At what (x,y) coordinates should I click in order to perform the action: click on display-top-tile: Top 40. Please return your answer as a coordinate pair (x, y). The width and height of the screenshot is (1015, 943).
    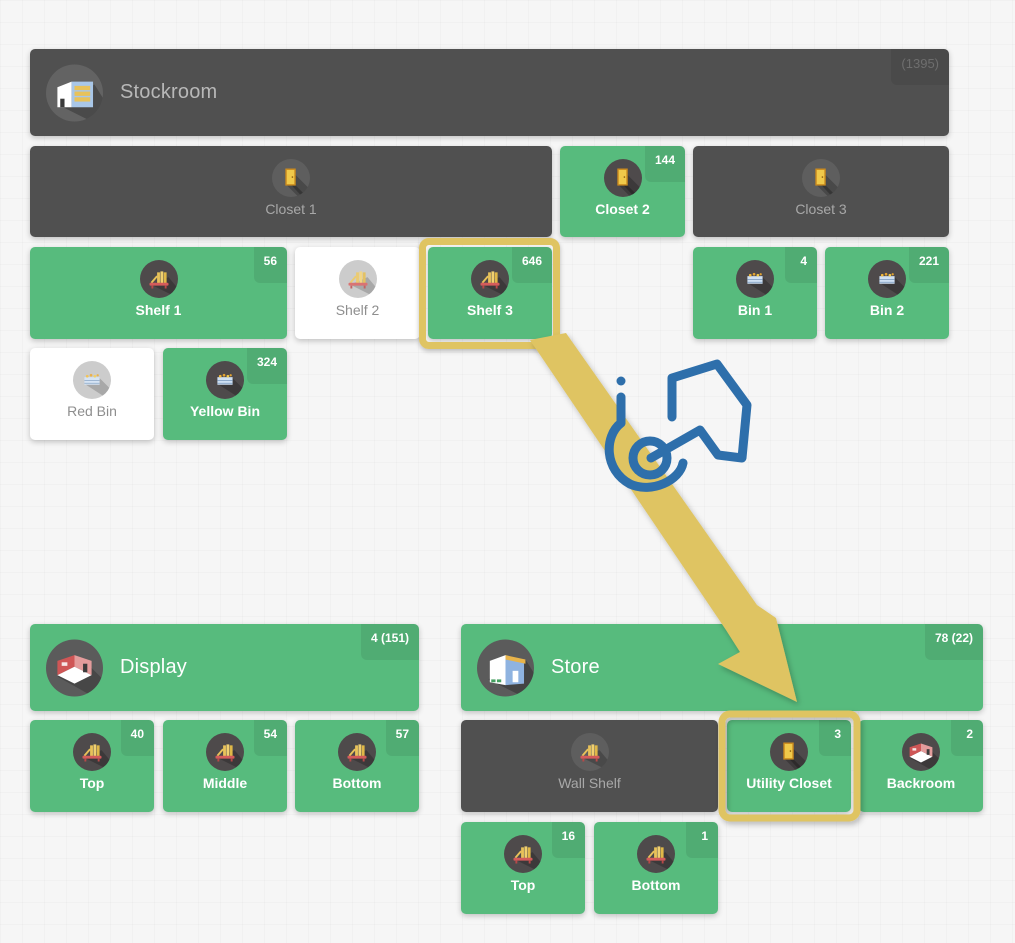
    Looking at the image, I should click on (92, 766).